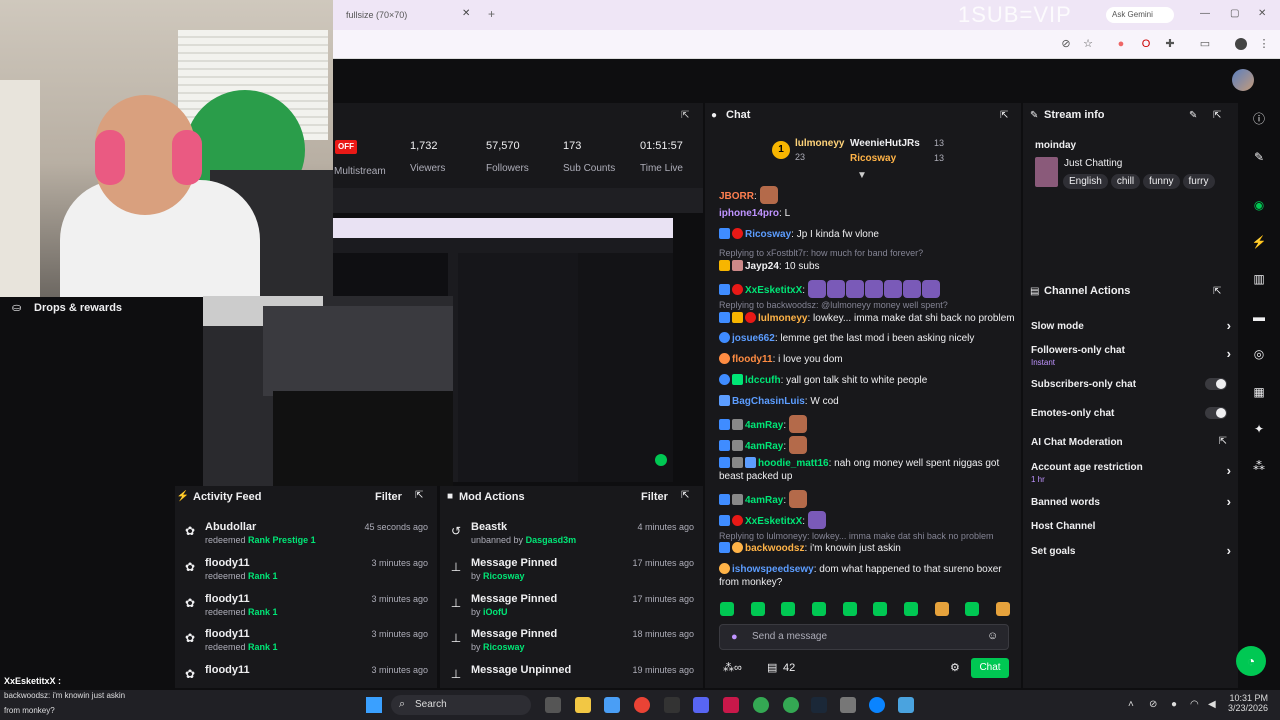  Describe the element at coordinates (1046, 172) in the screenshot. I see `category-box-art` at that location.